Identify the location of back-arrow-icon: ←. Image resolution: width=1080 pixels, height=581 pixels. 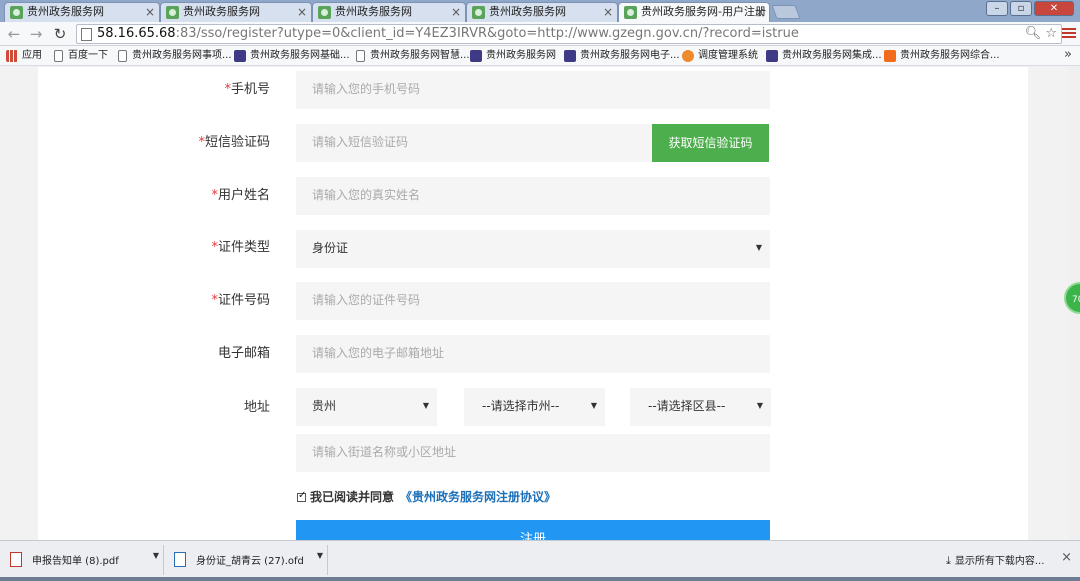
(14, 34).